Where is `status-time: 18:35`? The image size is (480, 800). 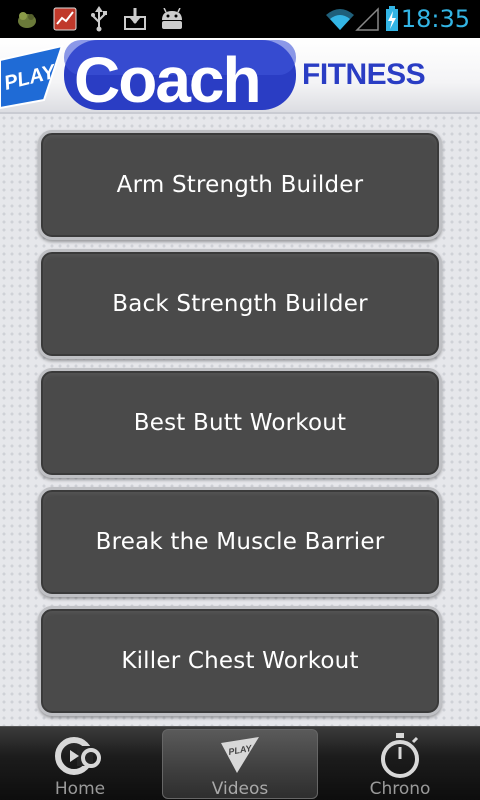
status-time: 18:35 is located at coordinates (435, 19).